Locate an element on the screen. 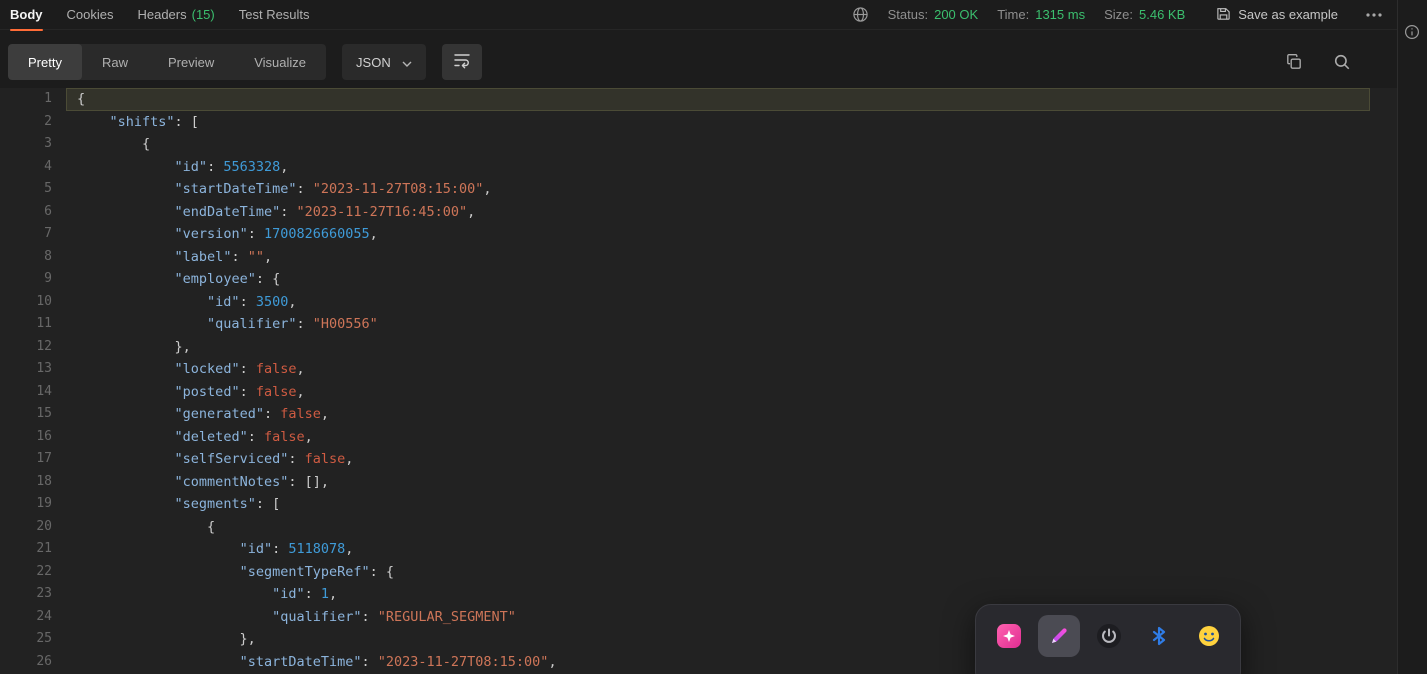 Image resolution: width=1427 pixels, height=674 pixels. line-number: 11 is located at coordinates (44, 323).